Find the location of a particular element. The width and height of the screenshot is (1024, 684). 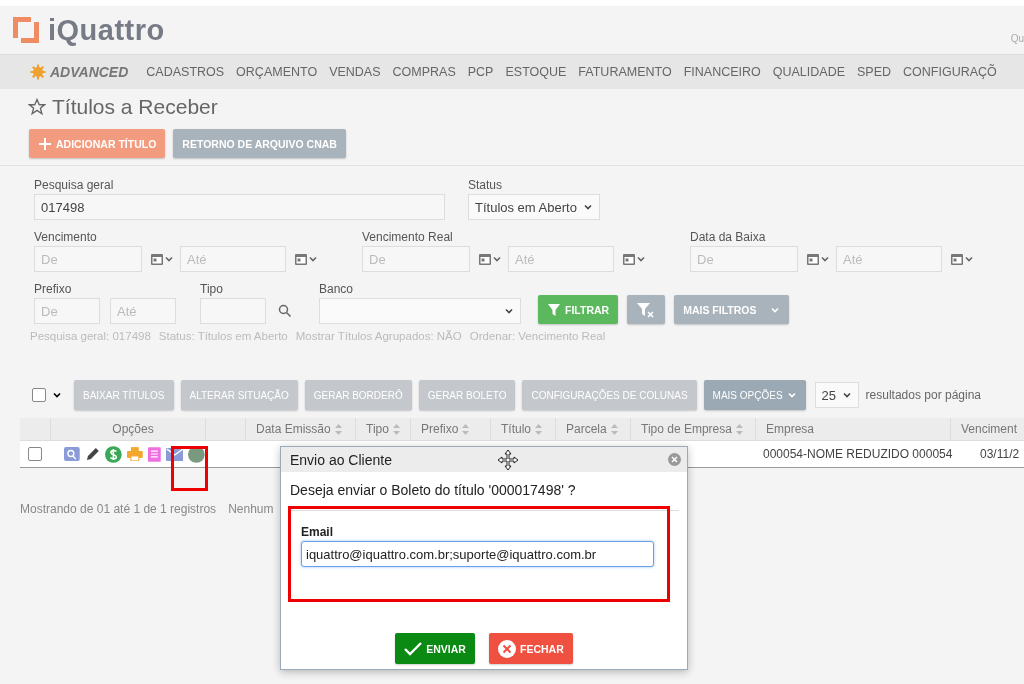

close-button: FECHAR is located at coordinates (530, 648).